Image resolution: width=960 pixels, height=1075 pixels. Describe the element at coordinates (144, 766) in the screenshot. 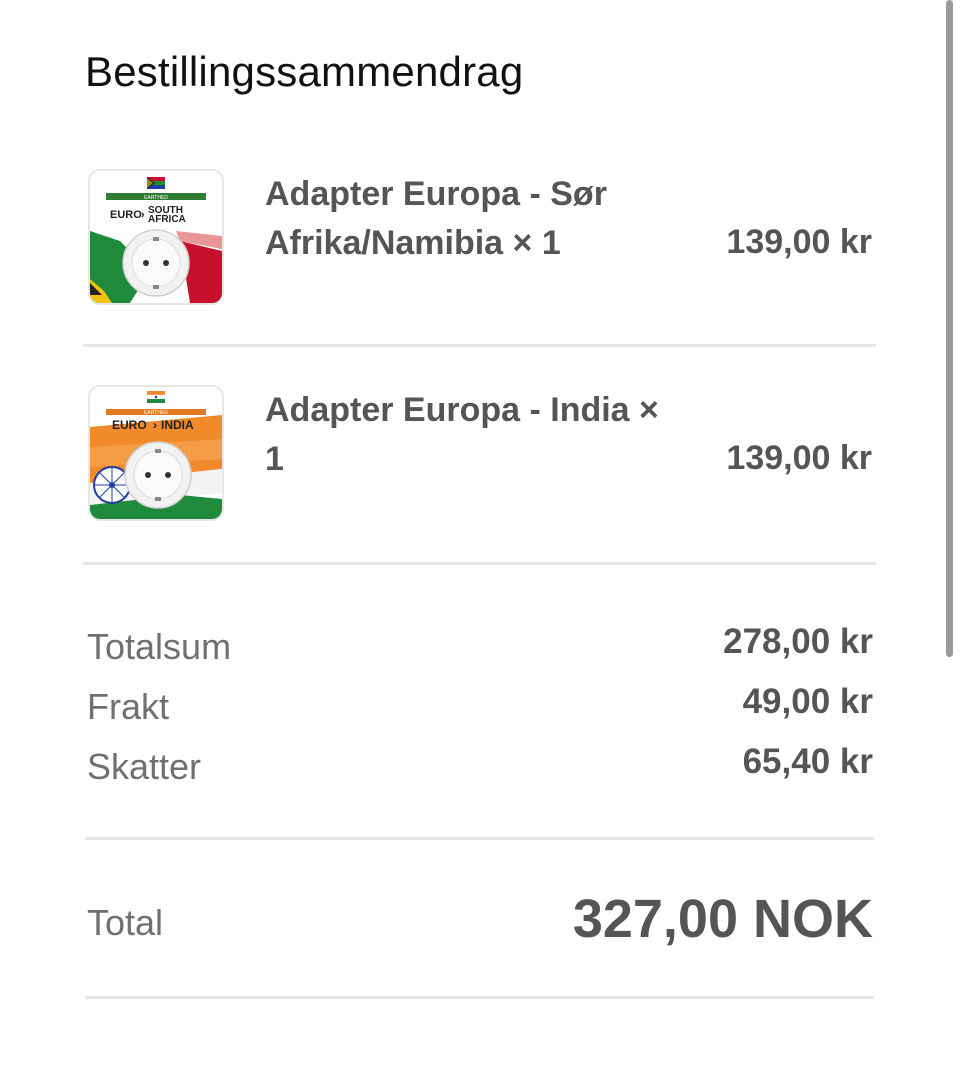

I see `taxes-label: Skatter` at that location.